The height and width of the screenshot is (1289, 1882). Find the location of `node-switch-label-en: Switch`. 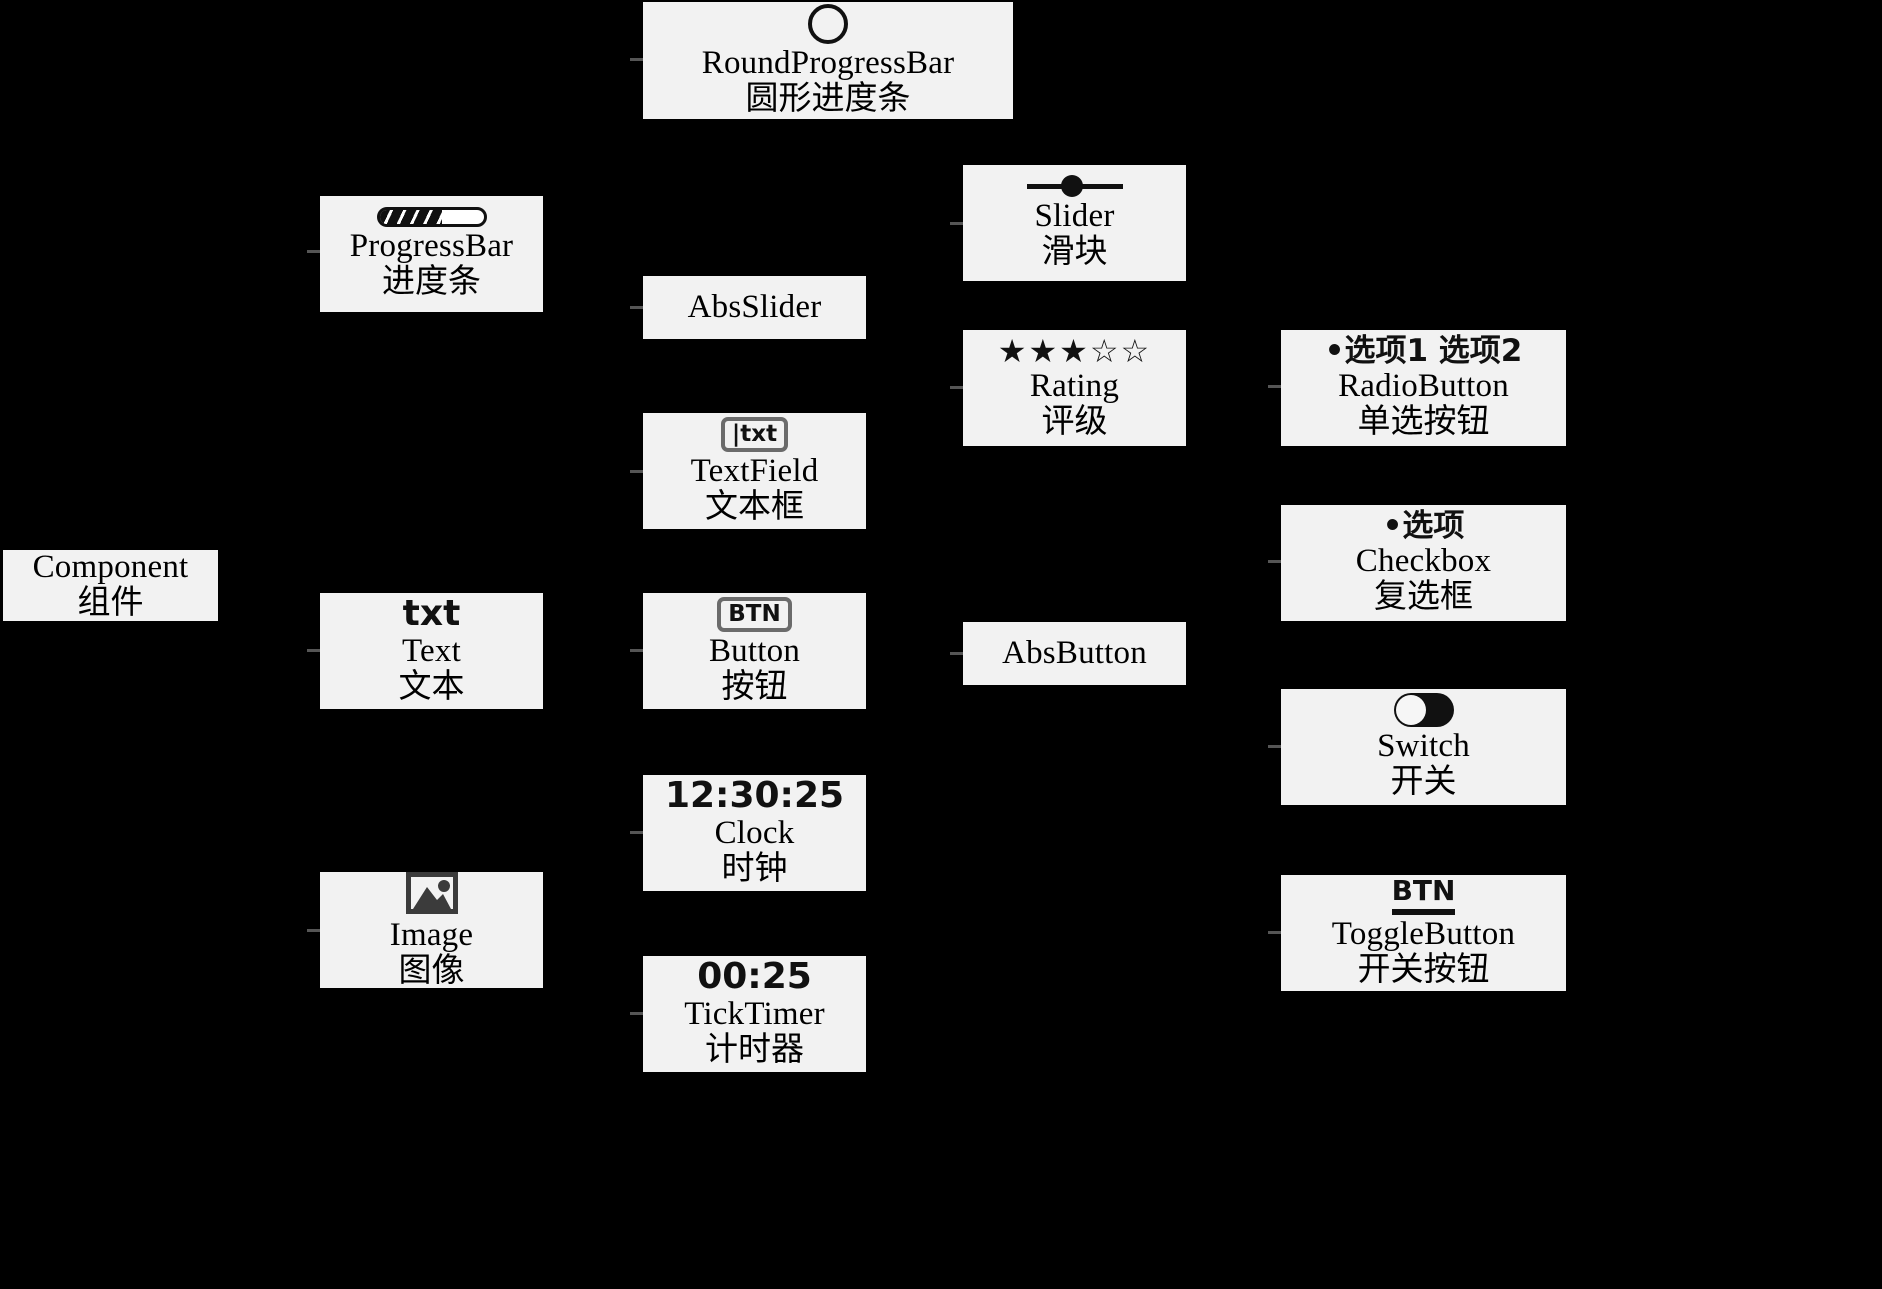

node-switch-label-en: Switch is located at coordinates (1423, 746).